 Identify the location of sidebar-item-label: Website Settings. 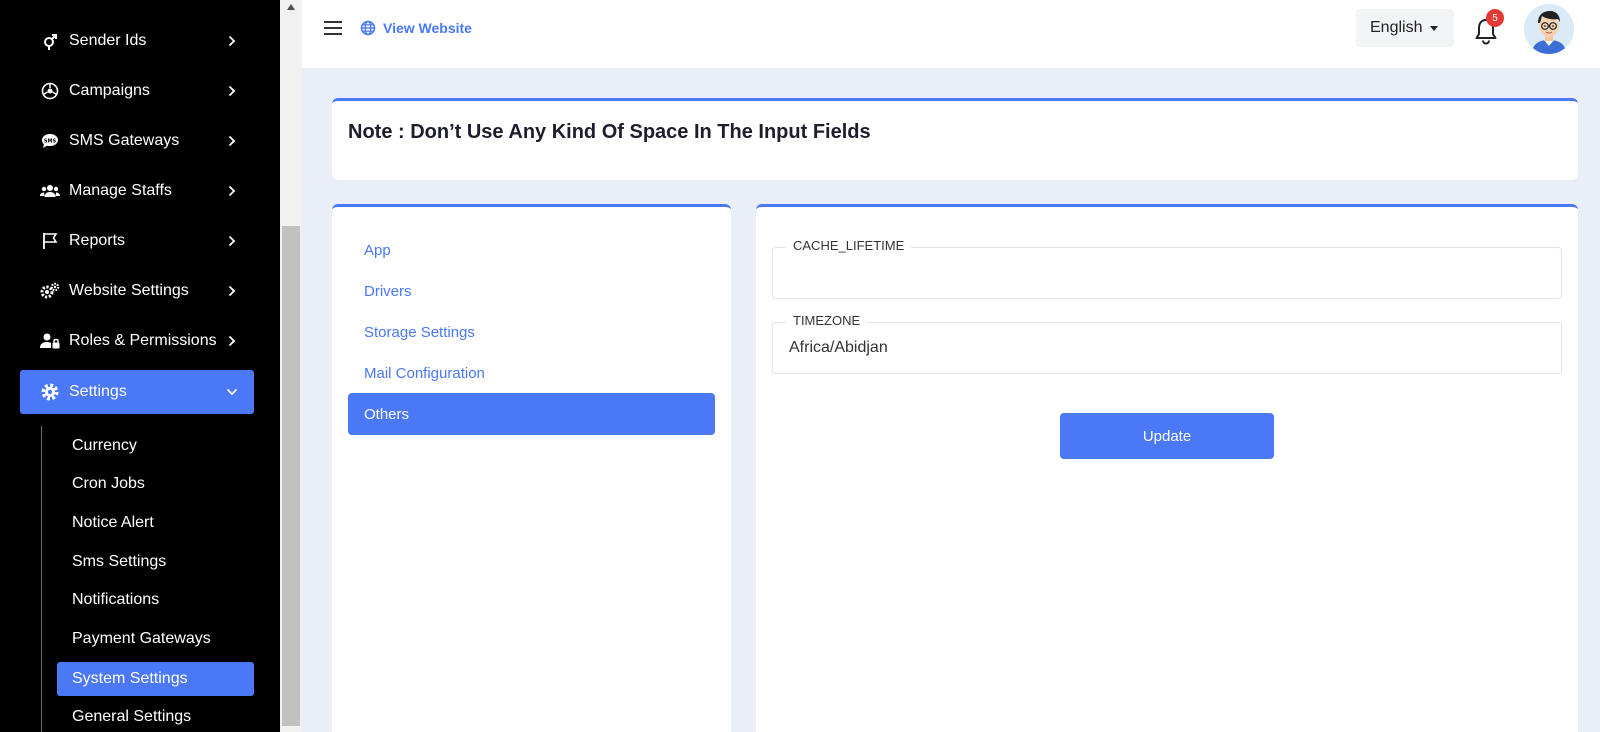
(129, 290).